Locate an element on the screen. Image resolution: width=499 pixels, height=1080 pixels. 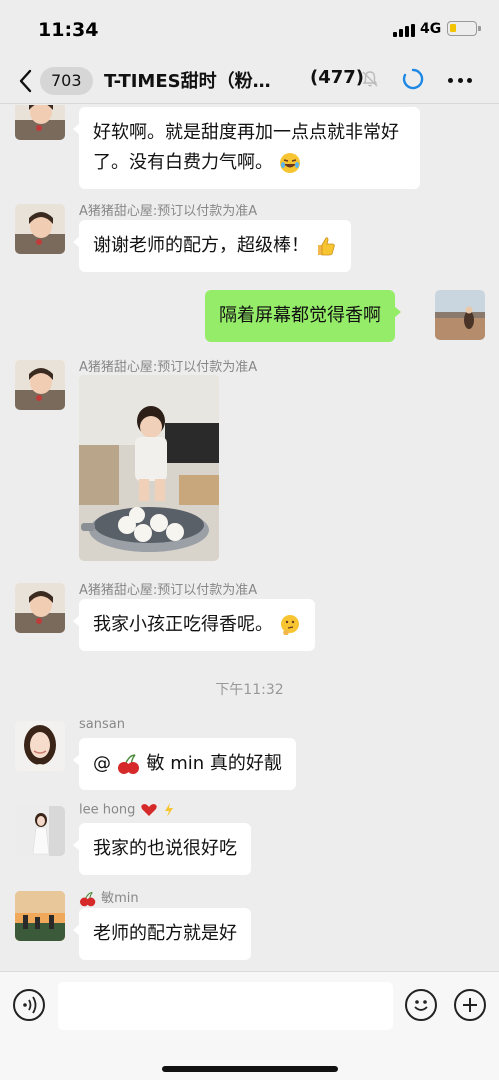
self-avatar is located at coordinates (460, 315).